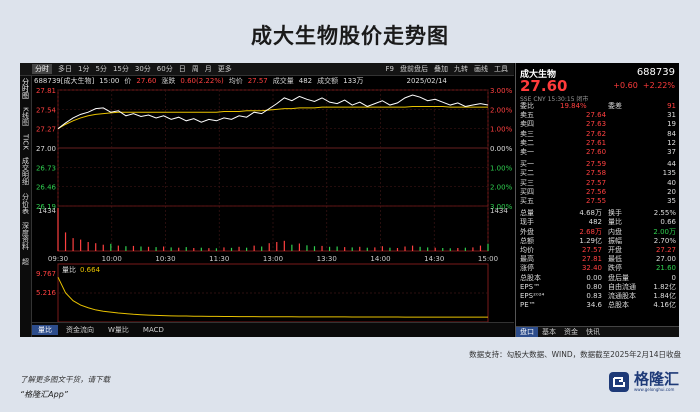  I want to click on tab-5min: 5分, so click(100, 69).